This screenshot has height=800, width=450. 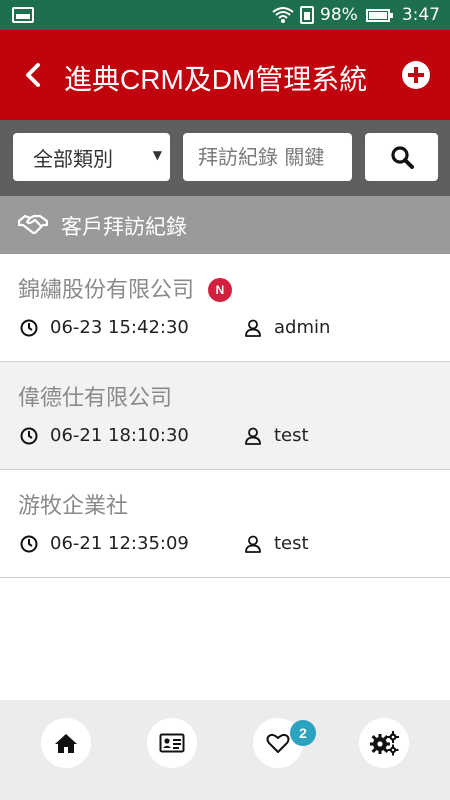 What do you see at coordinates (220, 290) in the screenshot?
I see `new-badge: N` at bounding box center [220, 290].